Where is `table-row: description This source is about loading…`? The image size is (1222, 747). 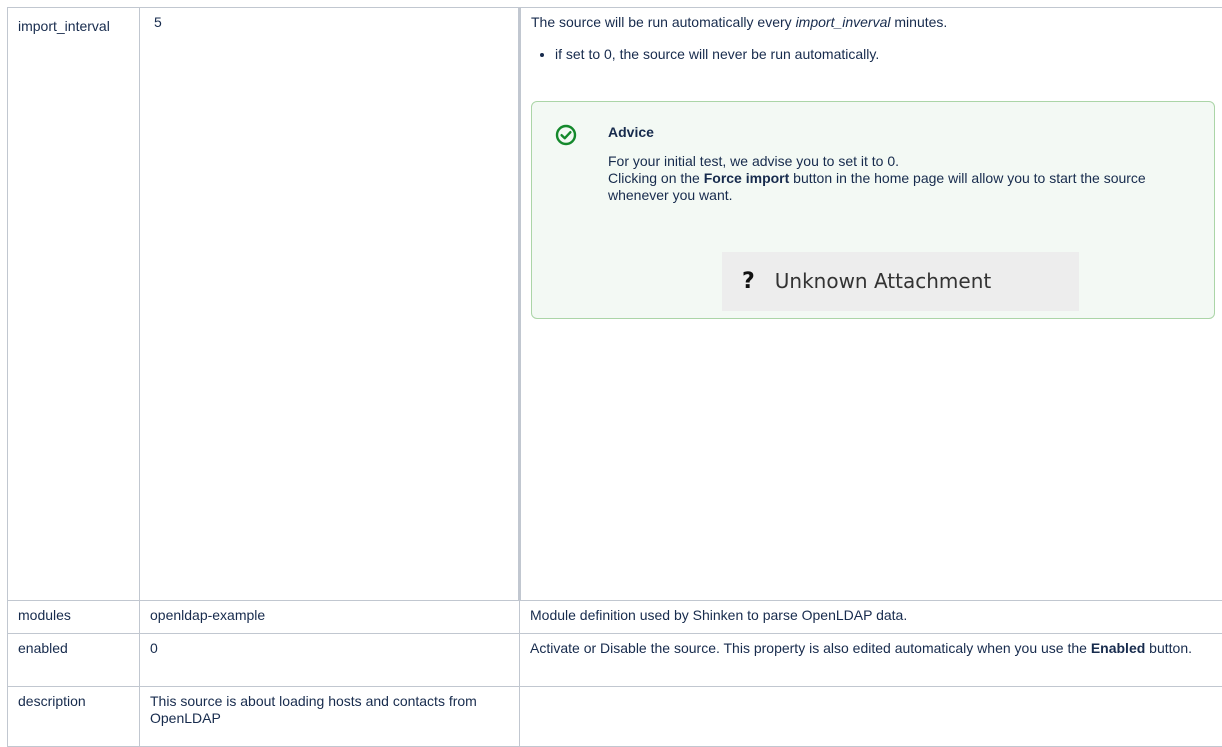 table-row: description This source is about loading… is located at coordinates (615, 717).